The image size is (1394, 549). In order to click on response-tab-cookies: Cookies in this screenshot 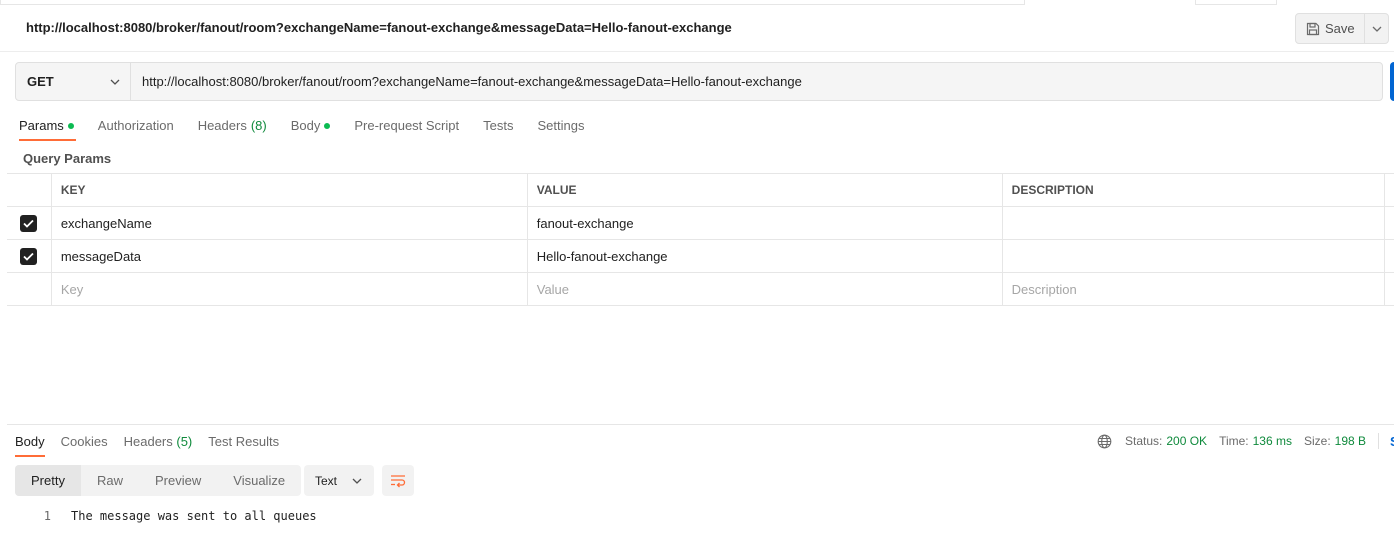, I will do `click(84, 445)`.